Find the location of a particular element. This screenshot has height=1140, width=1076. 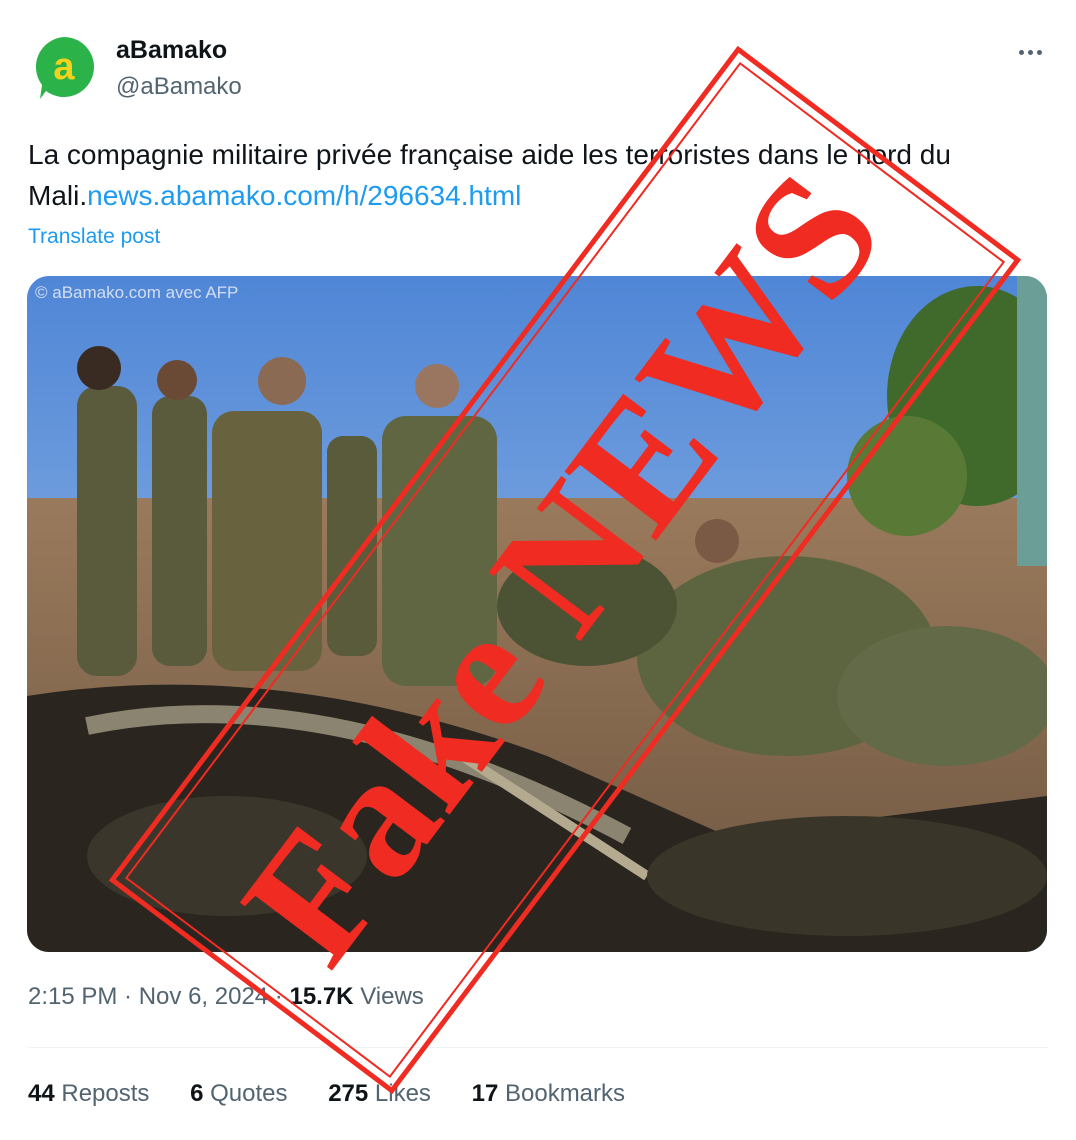

account-name: aBamako is located at coordinates (171, 50).